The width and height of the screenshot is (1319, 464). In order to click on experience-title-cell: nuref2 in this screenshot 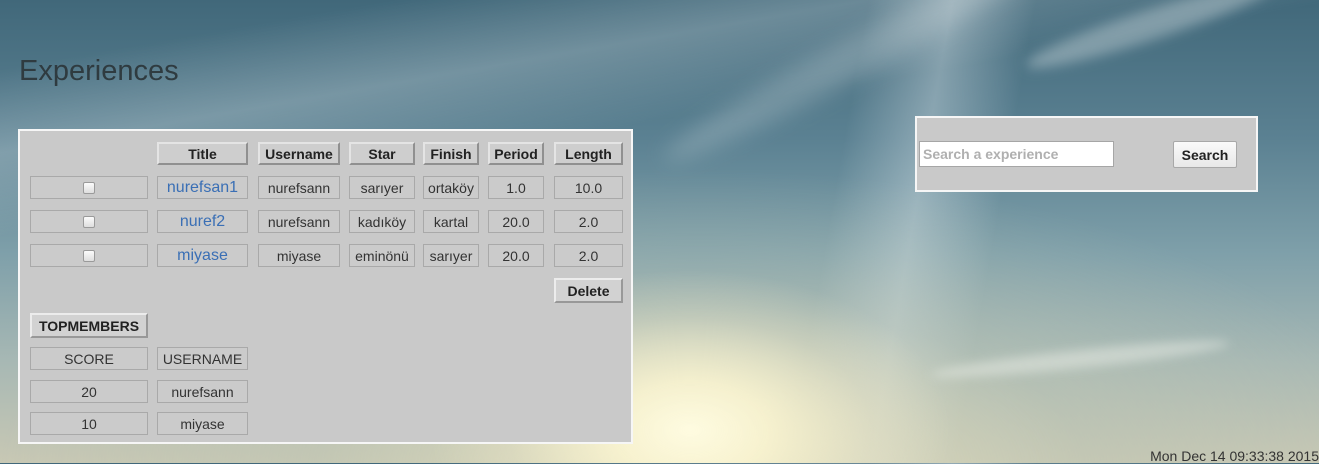, I will do `click(202, 221)`.